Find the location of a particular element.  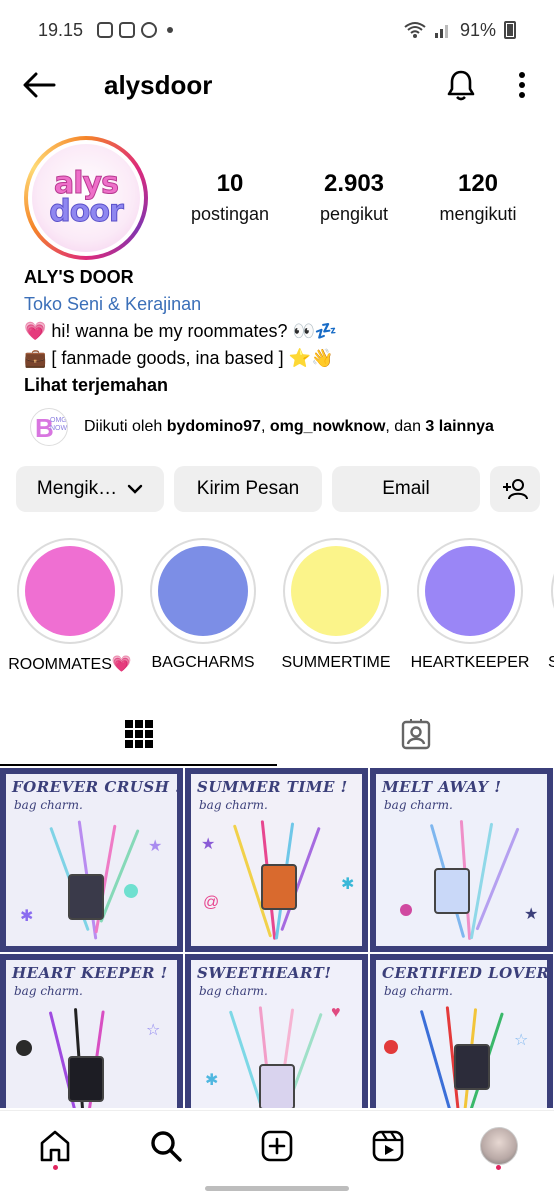

bio-line-2: 💼 [ fanmade goods, ina based ] ⭐👋 is located at coordinates (179, 358).